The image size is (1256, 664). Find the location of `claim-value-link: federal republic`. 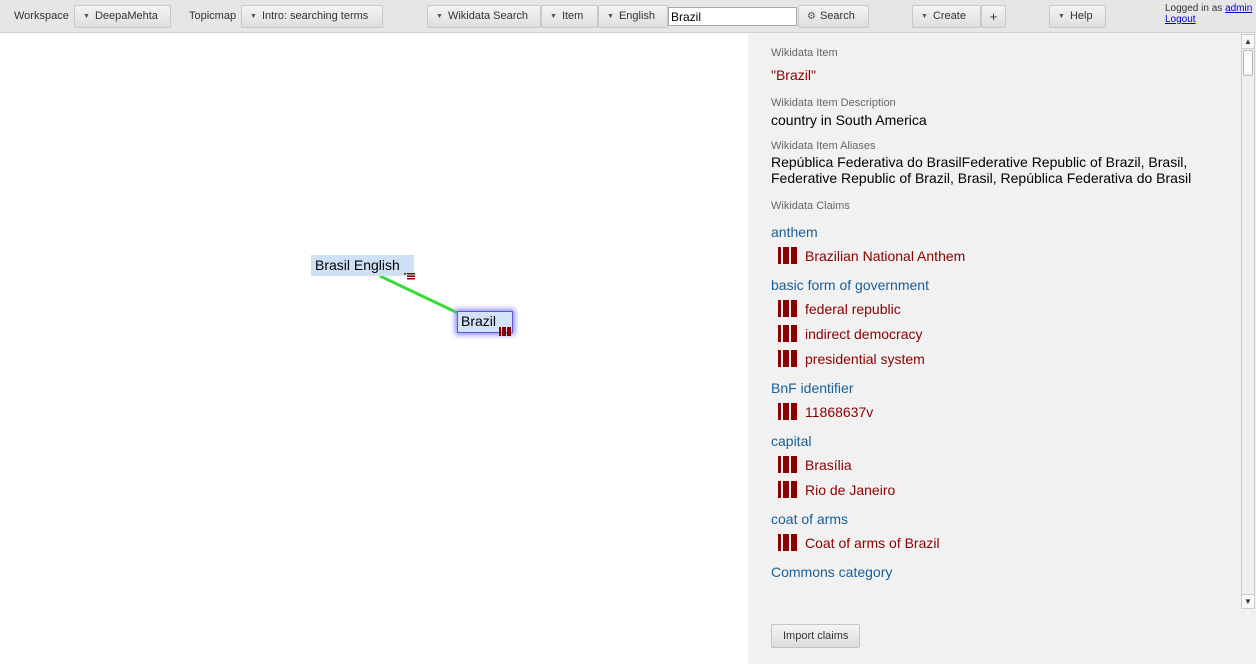

claim-value-link: federal republic is located at coordinates (1009, 308).